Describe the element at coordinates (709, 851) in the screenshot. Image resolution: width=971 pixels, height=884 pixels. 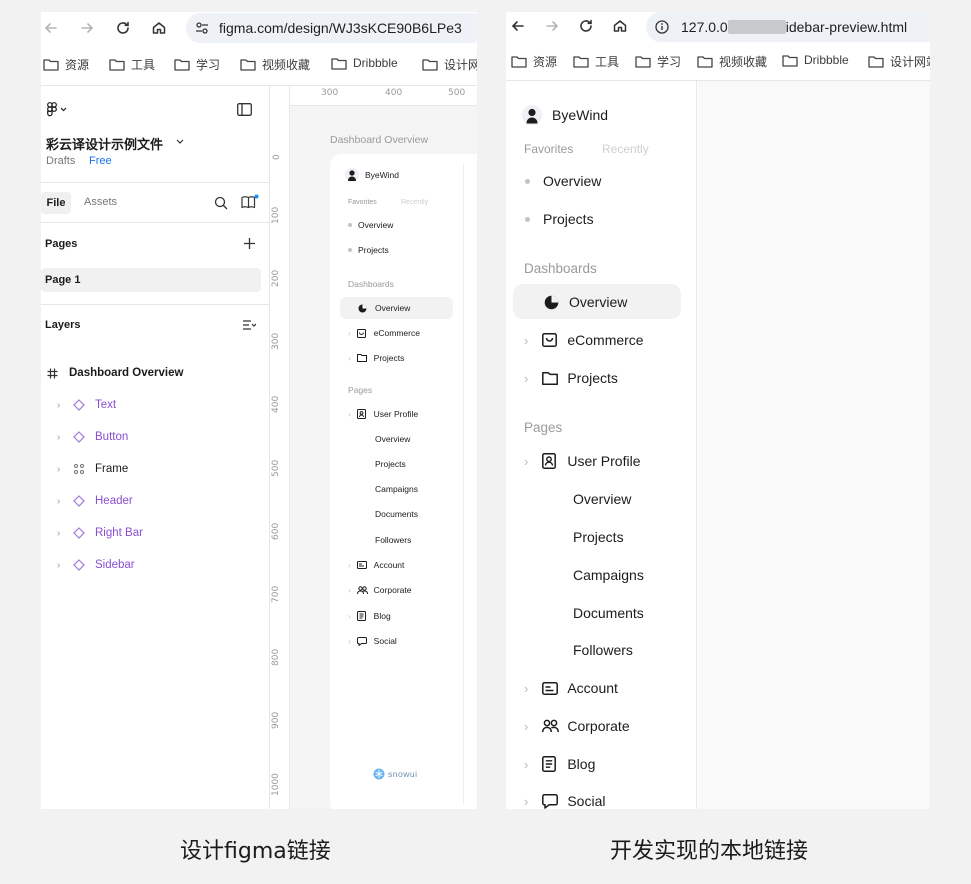
I see `caption-local: 开发实现的本地链接` at that location.